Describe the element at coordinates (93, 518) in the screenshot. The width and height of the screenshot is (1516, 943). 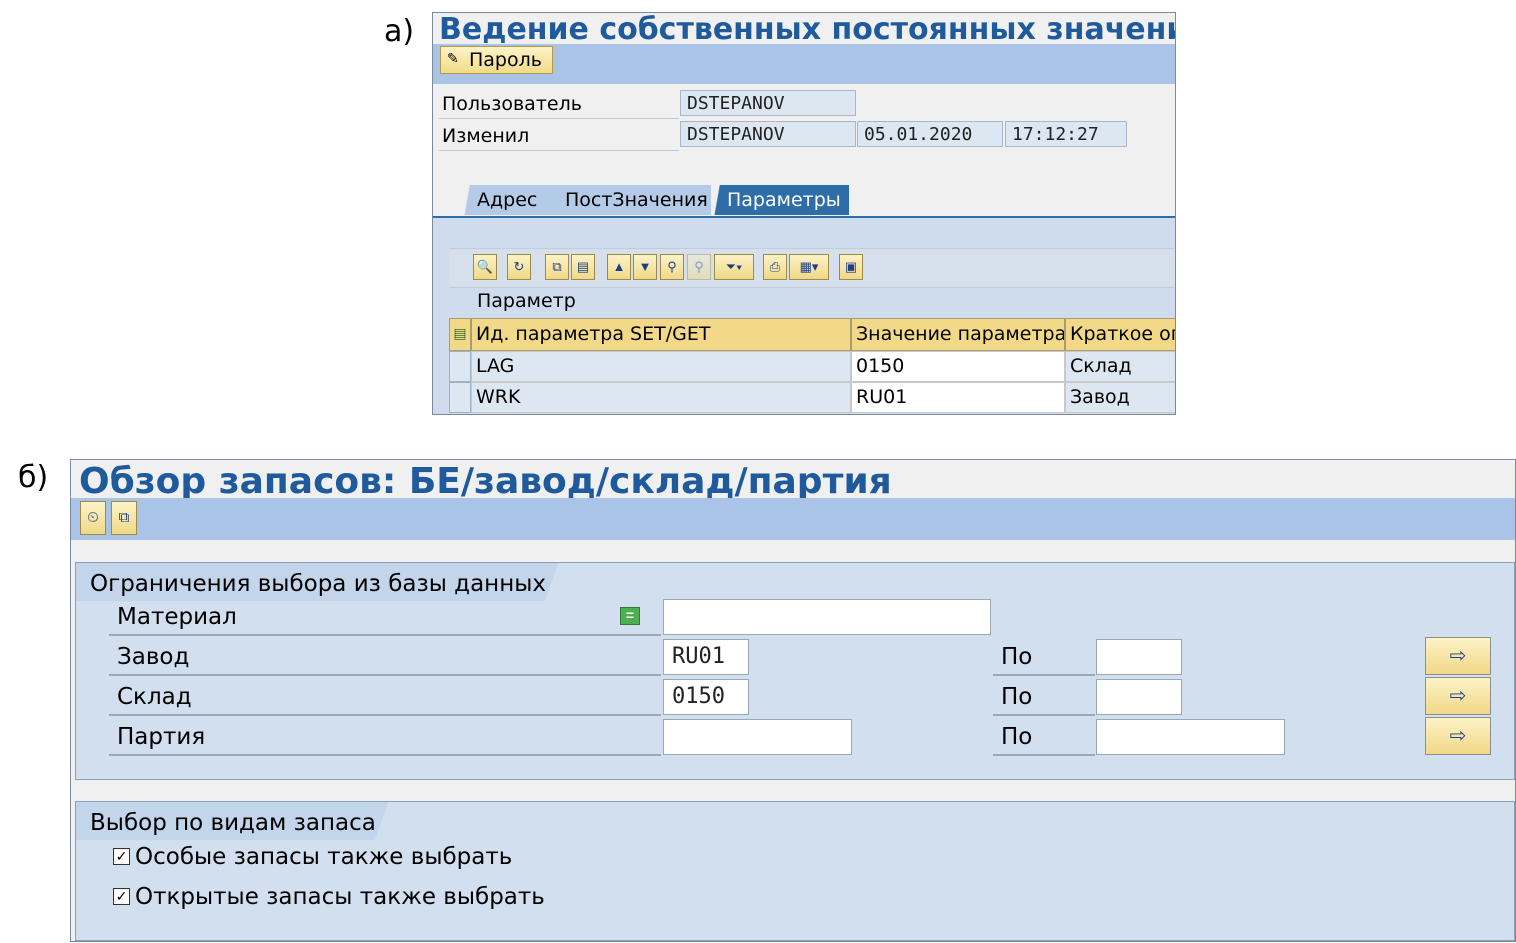
I see `execute-icon: ⏲` at that location.